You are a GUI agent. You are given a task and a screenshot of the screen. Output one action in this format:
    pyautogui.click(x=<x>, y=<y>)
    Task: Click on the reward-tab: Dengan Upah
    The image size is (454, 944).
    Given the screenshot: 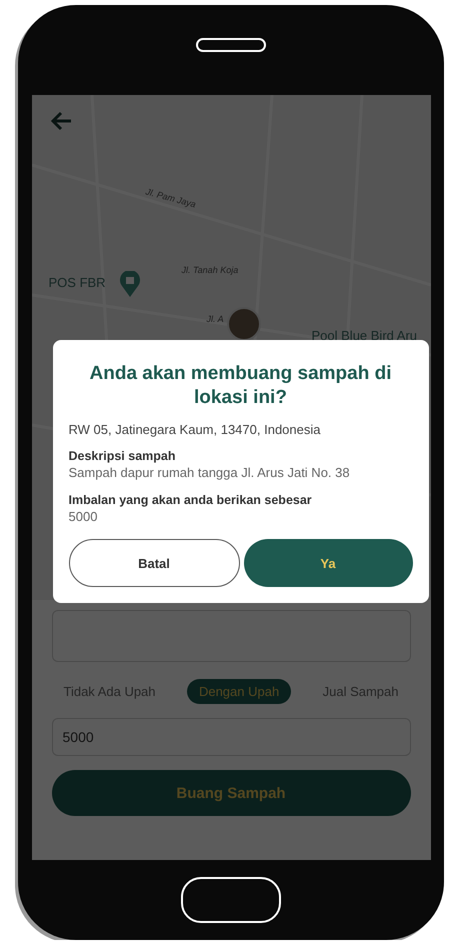 What is the action you would take?
    pyautogui.click(x=239, y=691)
    